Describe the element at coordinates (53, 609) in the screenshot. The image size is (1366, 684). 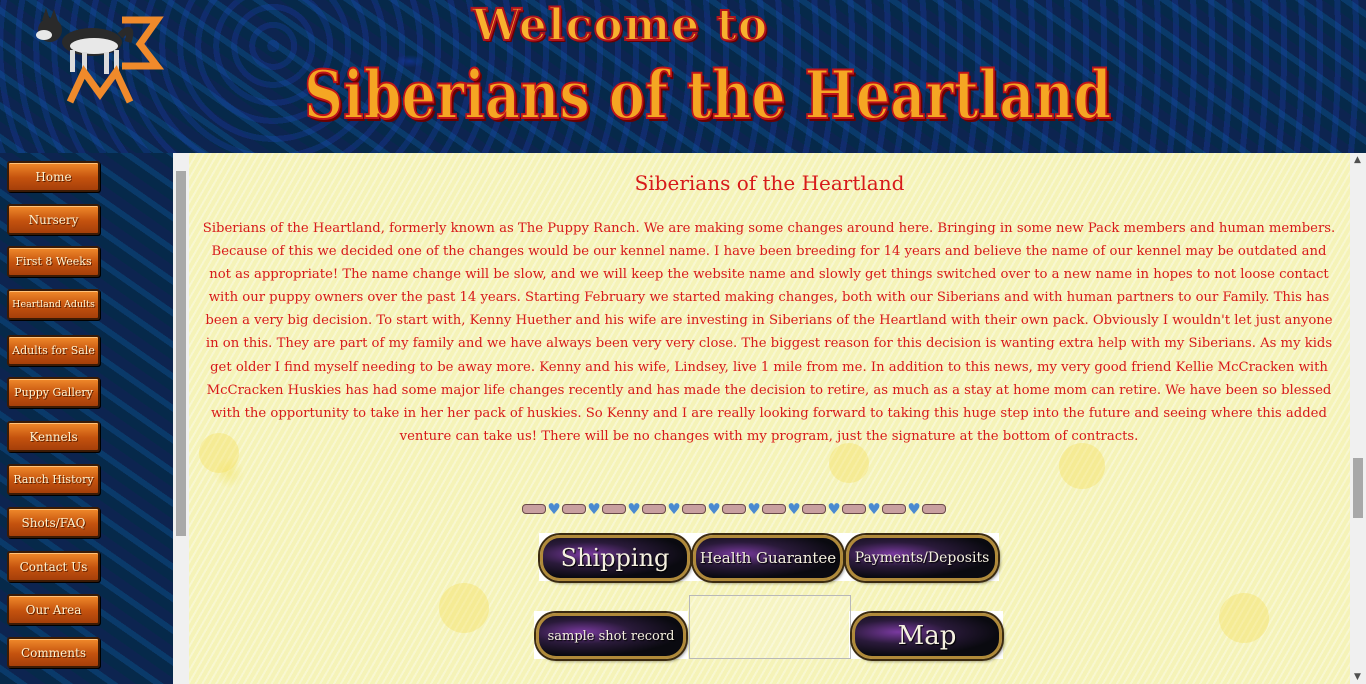
I see `nav-our-area-button: Our Area` at that location.